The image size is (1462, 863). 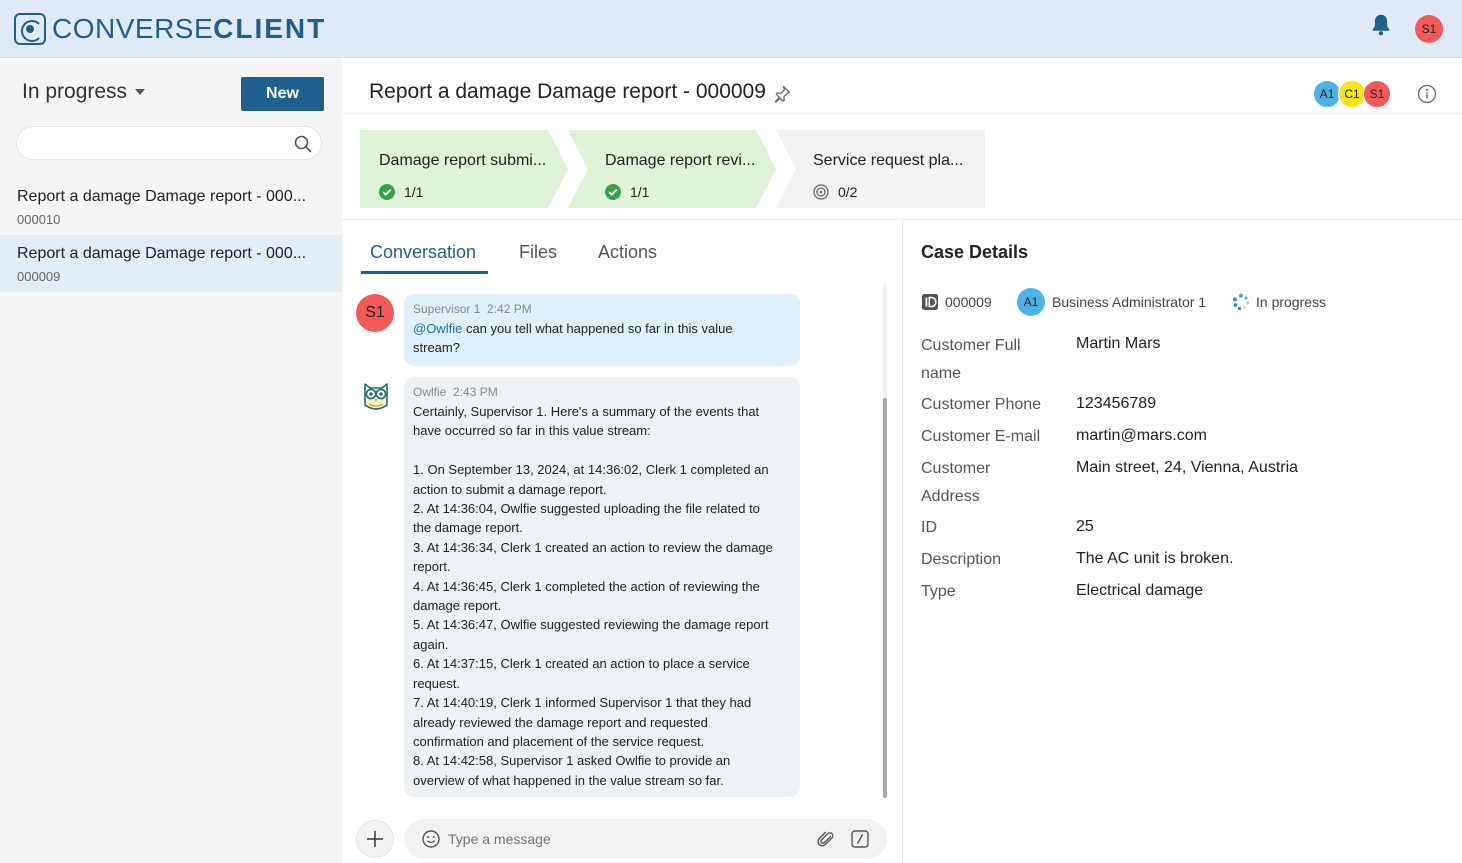 I want to click on field-value-customer-address: Main street, 24, Vienna, Austria, so click(x=1187, y=467).